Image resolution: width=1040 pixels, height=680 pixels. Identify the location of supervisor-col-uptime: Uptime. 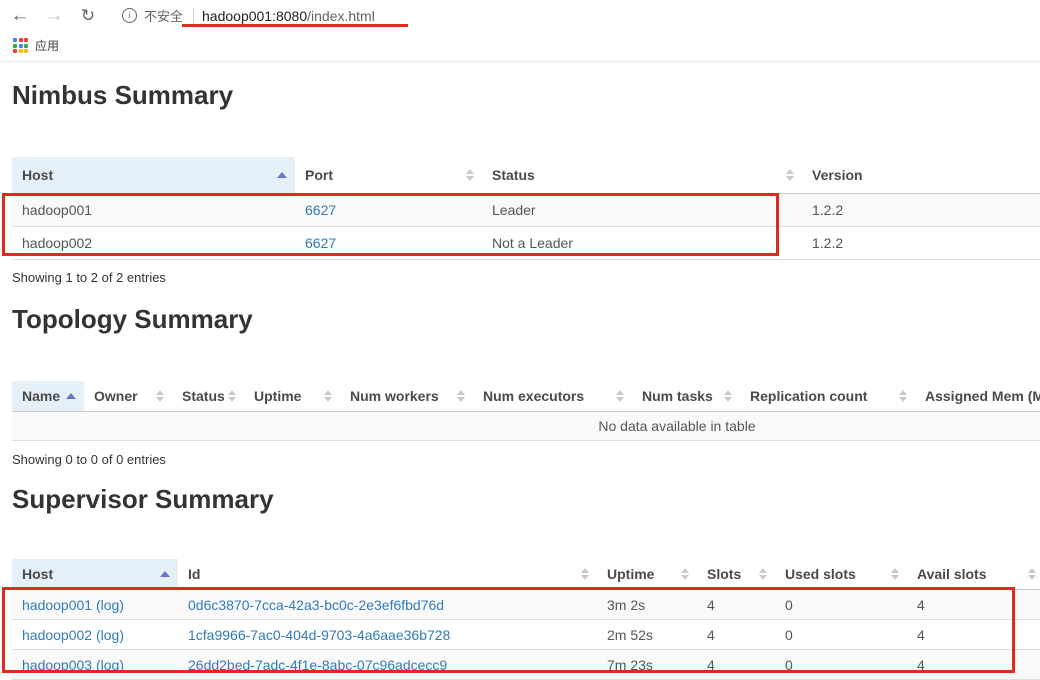
(647, 574).